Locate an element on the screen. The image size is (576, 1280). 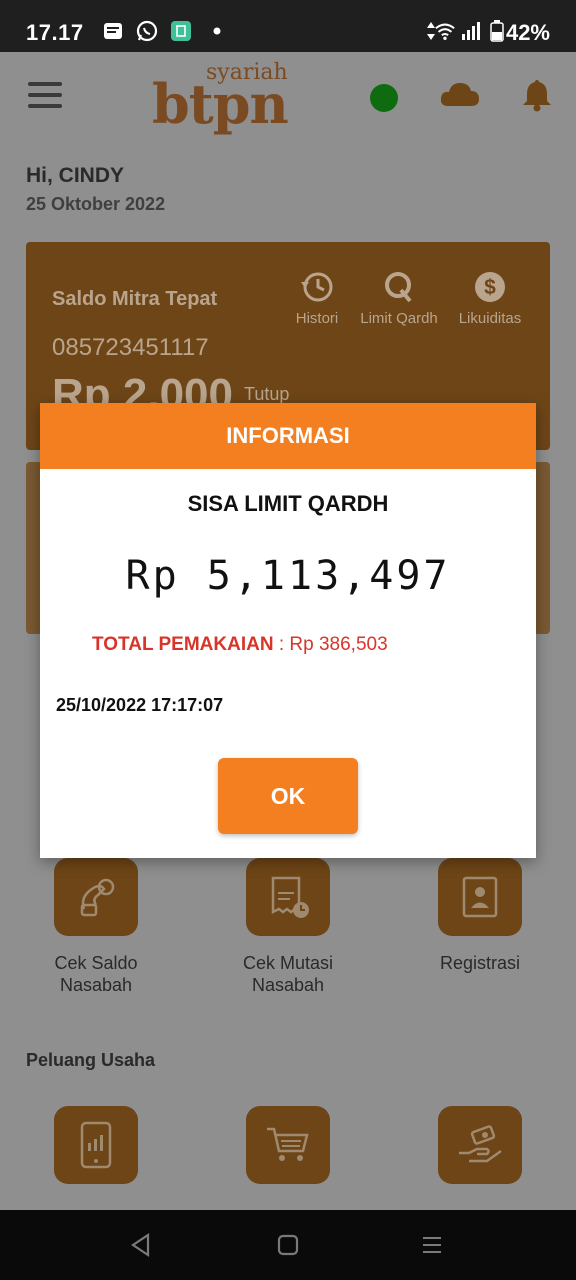
menu-cek-saldo: Cek Saldo Nasabah is located at coordinates (96, 927).